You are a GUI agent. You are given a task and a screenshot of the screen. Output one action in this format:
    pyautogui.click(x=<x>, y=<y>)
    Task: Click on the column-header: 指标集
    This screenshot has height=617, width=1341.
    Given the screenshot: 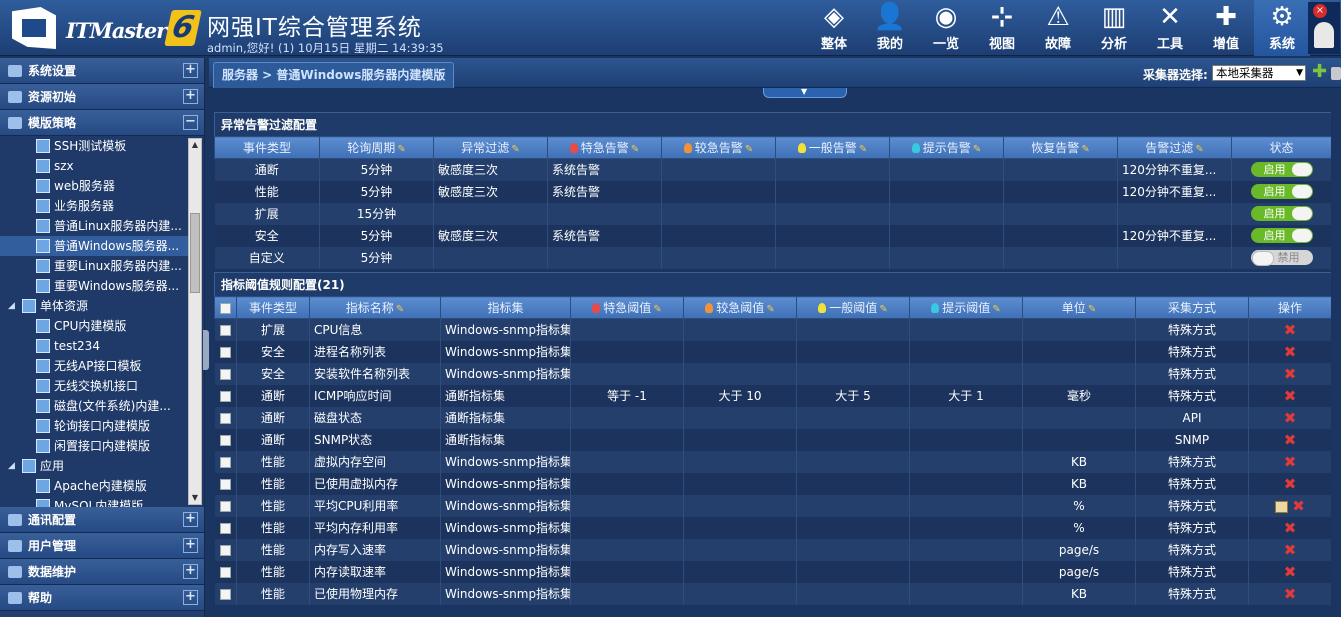 What is the action you would take?
    pyautogui.click(x=505, y=307)
    